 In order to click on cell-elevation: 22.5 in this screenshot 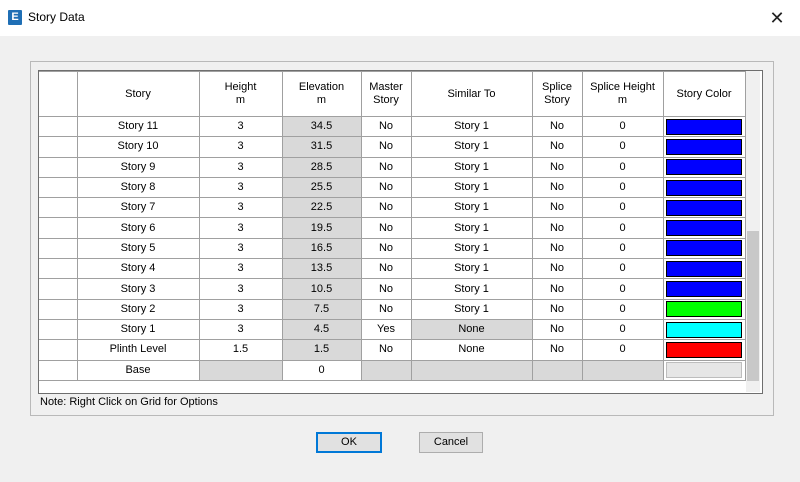, I will do `click(321, 208)`.